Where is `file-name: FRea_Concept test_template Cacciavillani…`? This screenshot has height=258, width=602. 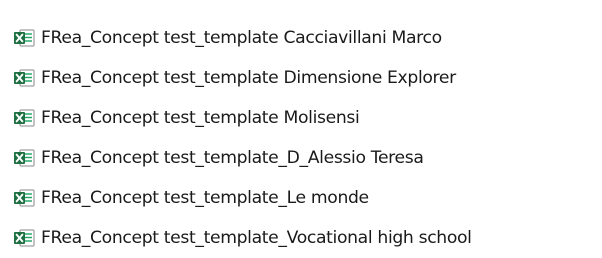 file-name: FRea_Concept test_template Cacciavillani… is located at coordinates (241, 38).